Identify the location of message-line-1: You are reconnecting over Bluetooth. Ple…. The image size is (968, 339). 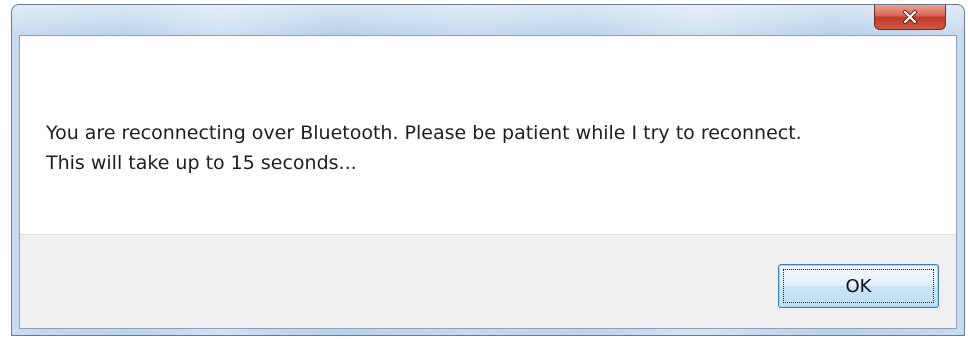
(424, 133).